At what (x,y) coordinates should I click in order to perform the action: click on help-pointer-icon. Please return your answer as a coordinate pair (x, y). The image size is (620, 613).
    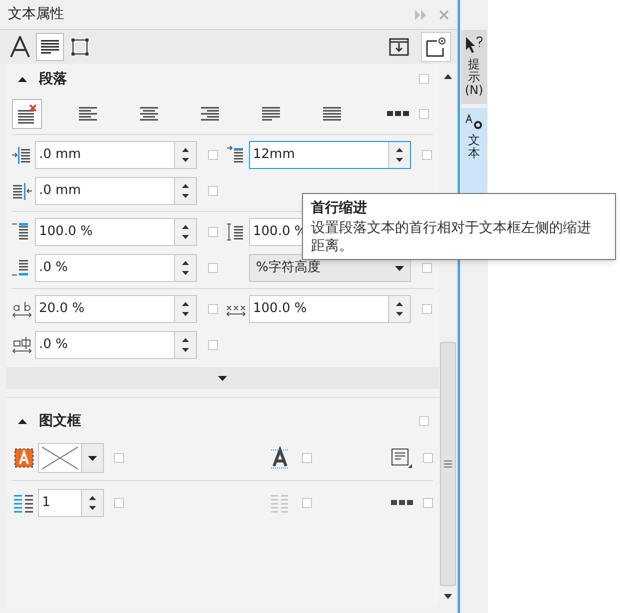
    Looking at the image, I should click on (474, 45).